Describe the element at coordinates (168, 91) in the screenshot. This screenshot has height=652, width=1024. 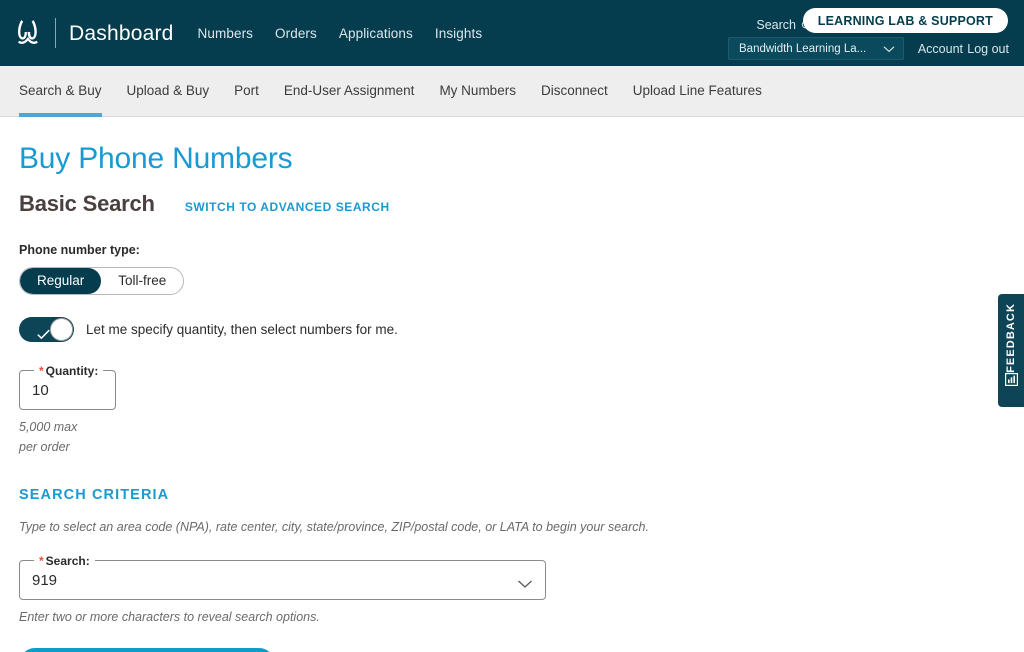
I see `subnav-item-upload-and-buy: Upload & Buy` at that location.